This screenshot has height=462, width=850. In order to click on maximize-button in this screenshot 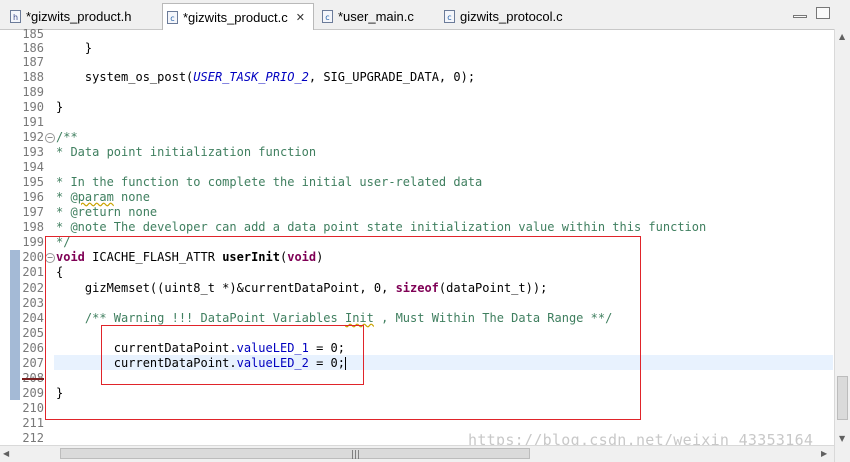, I will do `click(823, 13)`.